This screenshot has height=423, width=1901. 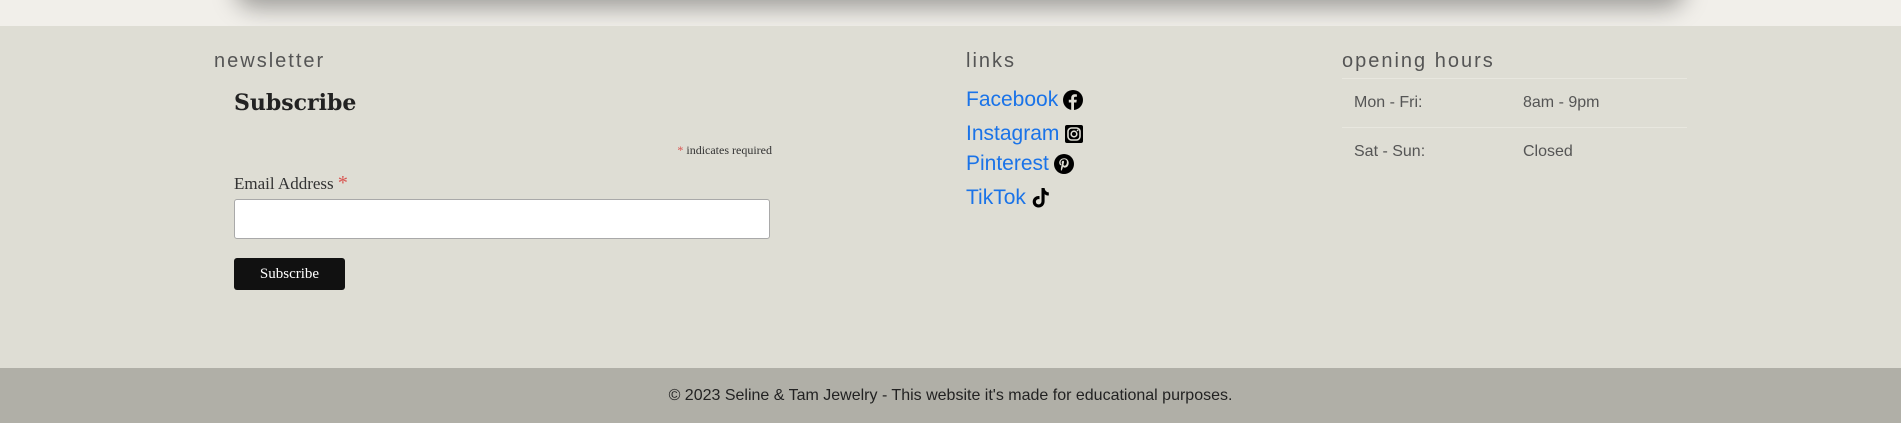 I want to click on newsletter-title: newsletter, so click(x=270, y=61).